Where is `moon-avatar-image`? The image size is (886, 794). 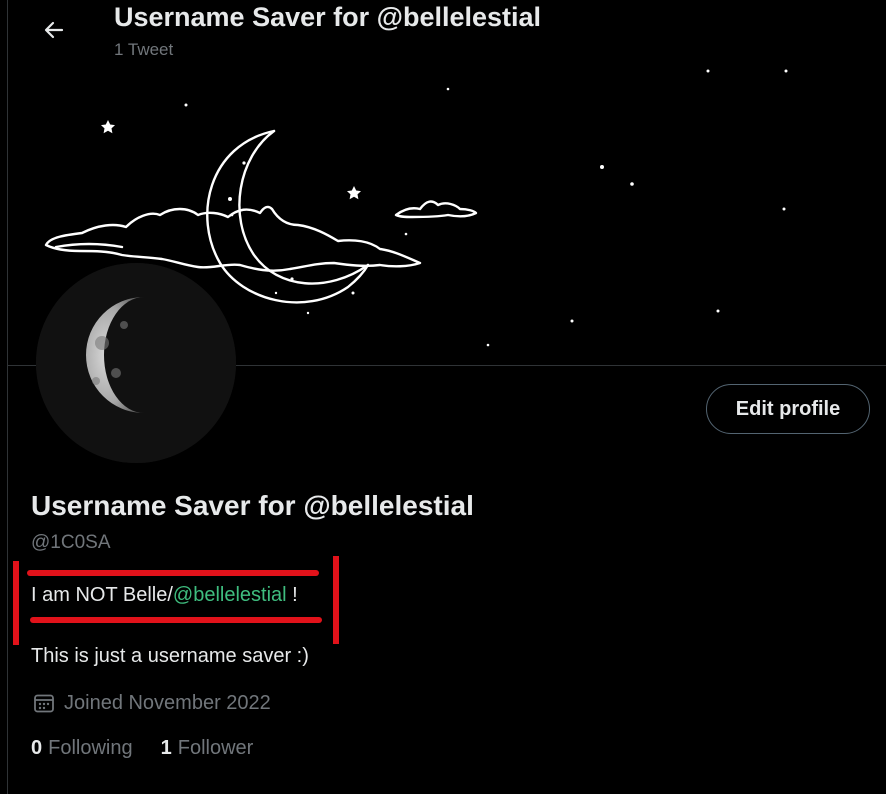
moon-avatar-image is located at coordinates (136, 363).